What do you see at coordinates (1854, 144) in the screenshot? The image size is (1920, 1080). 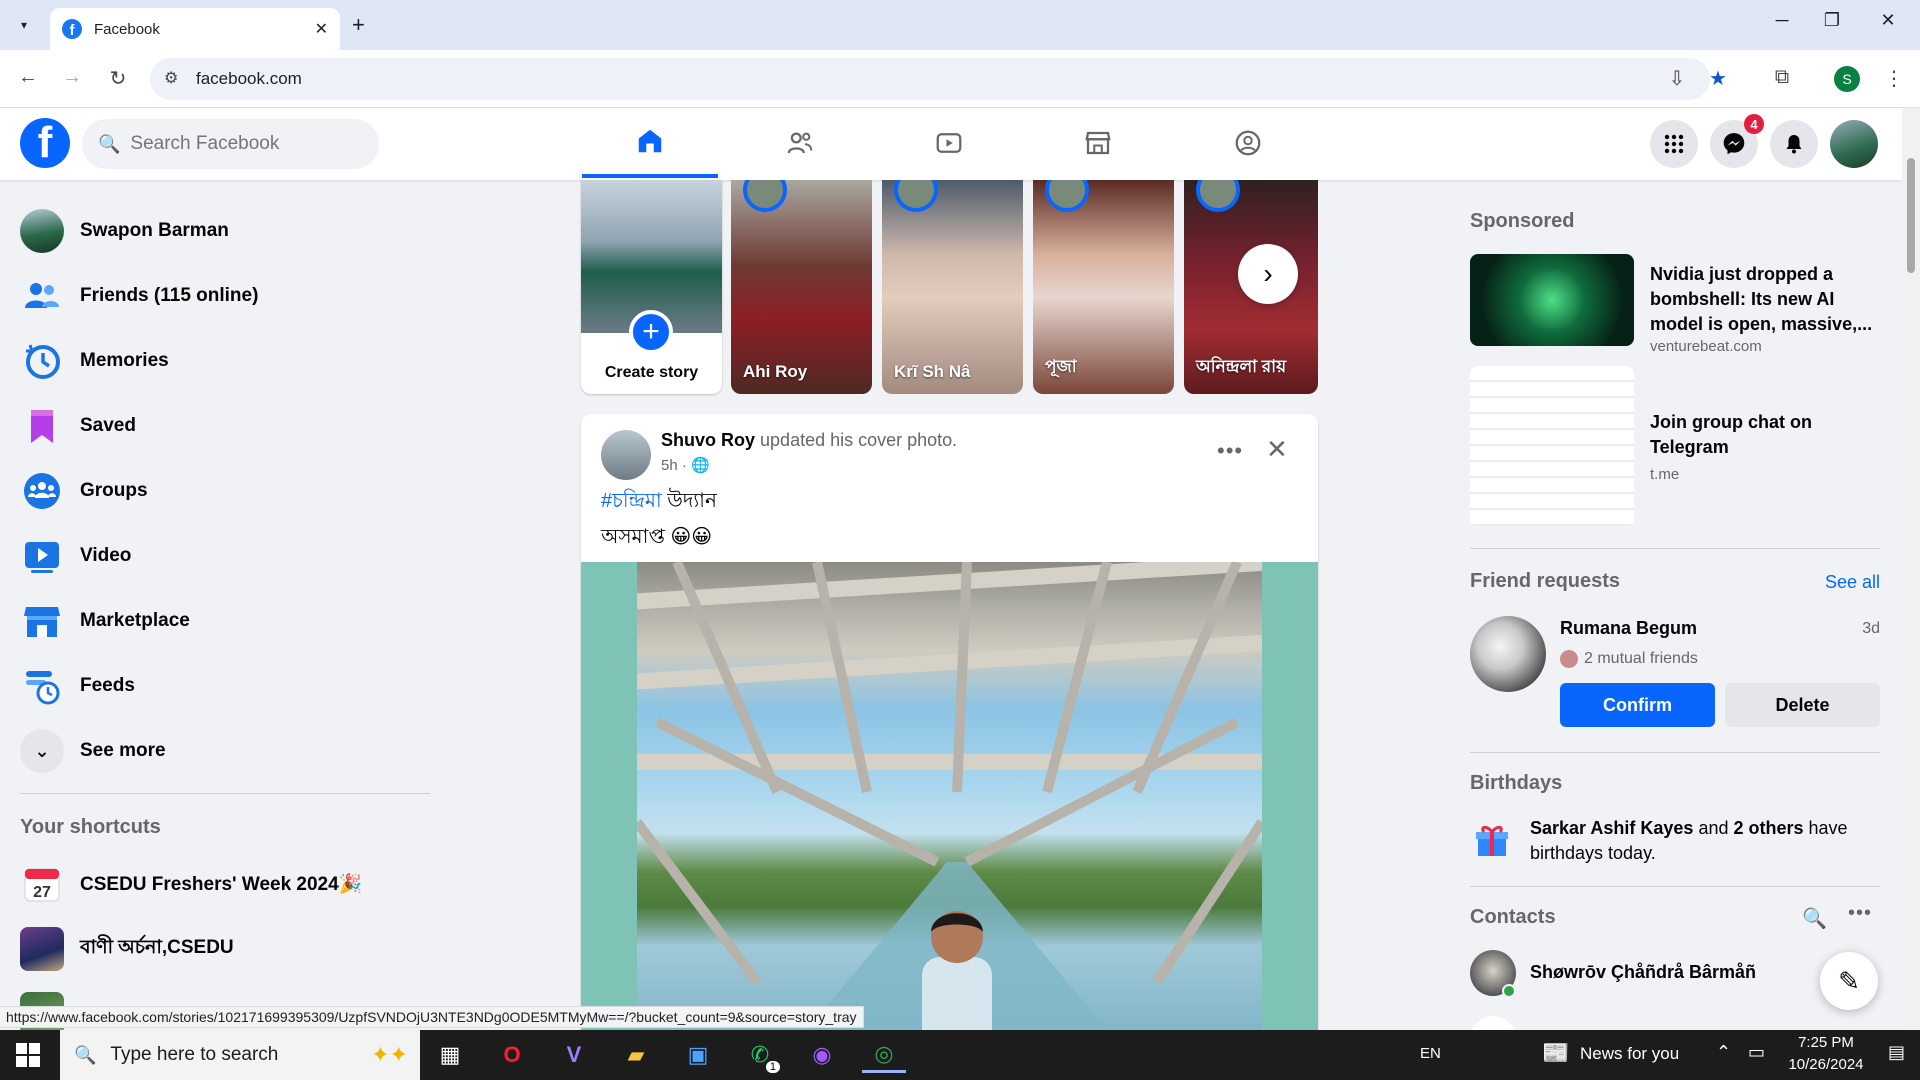 I see `account-avatar` at bounding box center [1854, 144].